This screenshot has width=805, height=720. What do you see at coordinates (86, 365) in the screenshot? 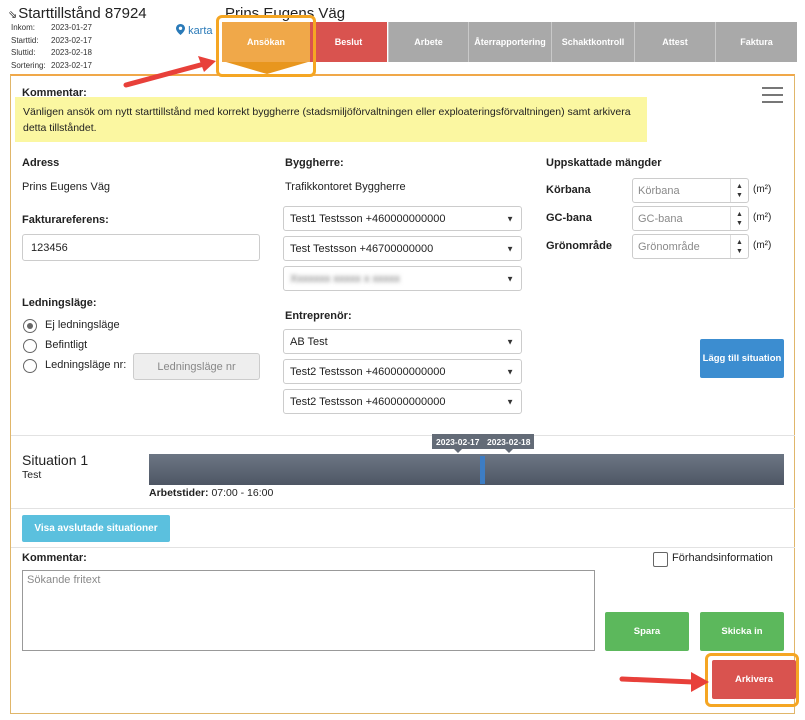
I see `radio-cable-position-nr-label: Ledningsläge nr:` at bounding box center [86, 365].